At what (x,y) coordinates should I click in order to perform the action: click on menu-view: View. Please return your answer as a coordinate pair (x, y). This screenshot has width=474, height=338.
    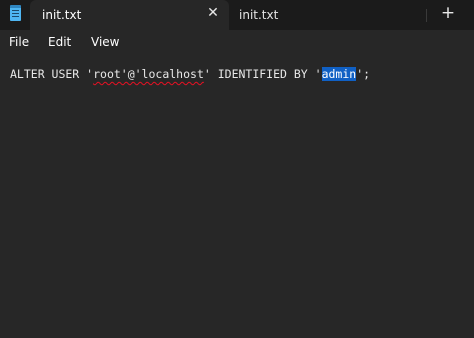
    Looking at the image, I should click on (105, 42).